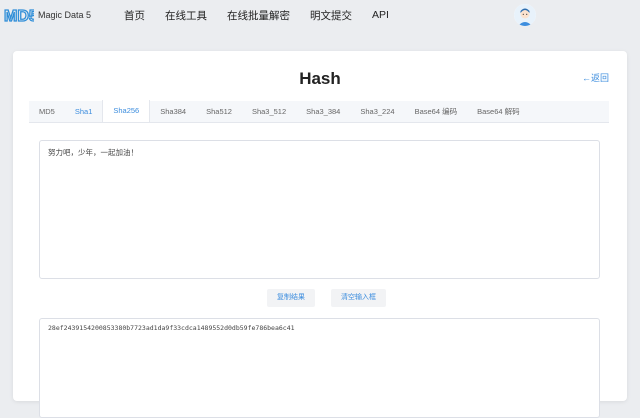  What do you see at coordinates (186, 15) in the screenshot?
I see `nav-online-tools: 在线工具` at bounding box center [186, 15].